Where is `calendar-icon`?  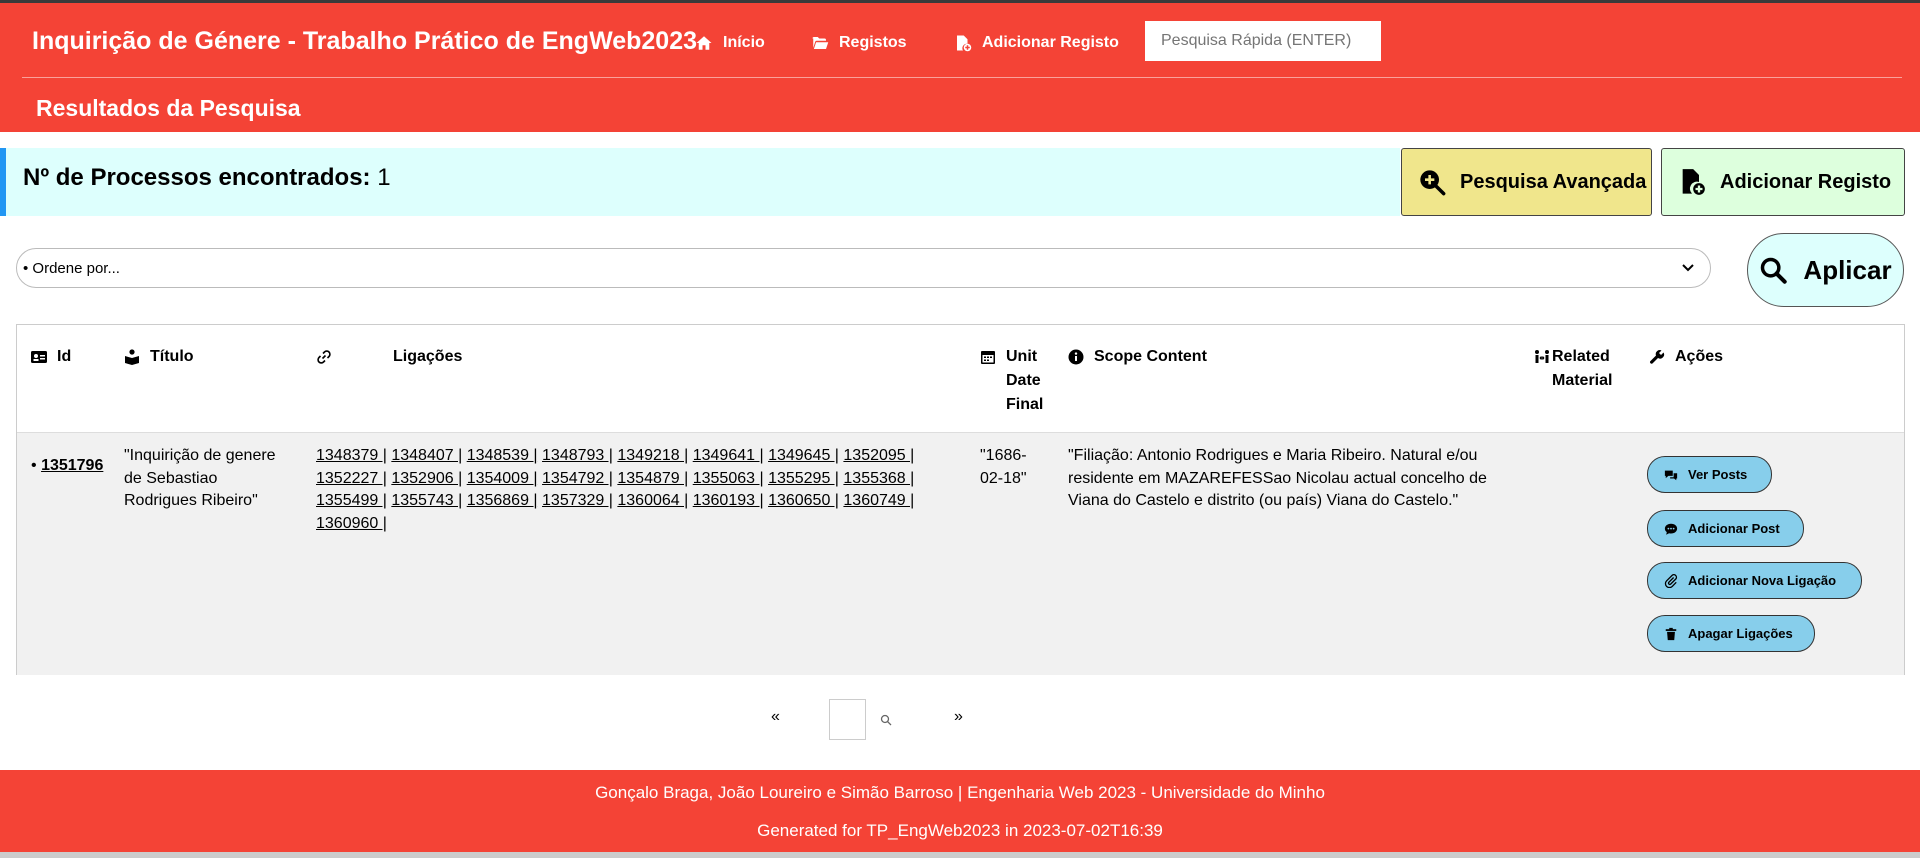
calendar-icon is located at coordinates (988, 357).